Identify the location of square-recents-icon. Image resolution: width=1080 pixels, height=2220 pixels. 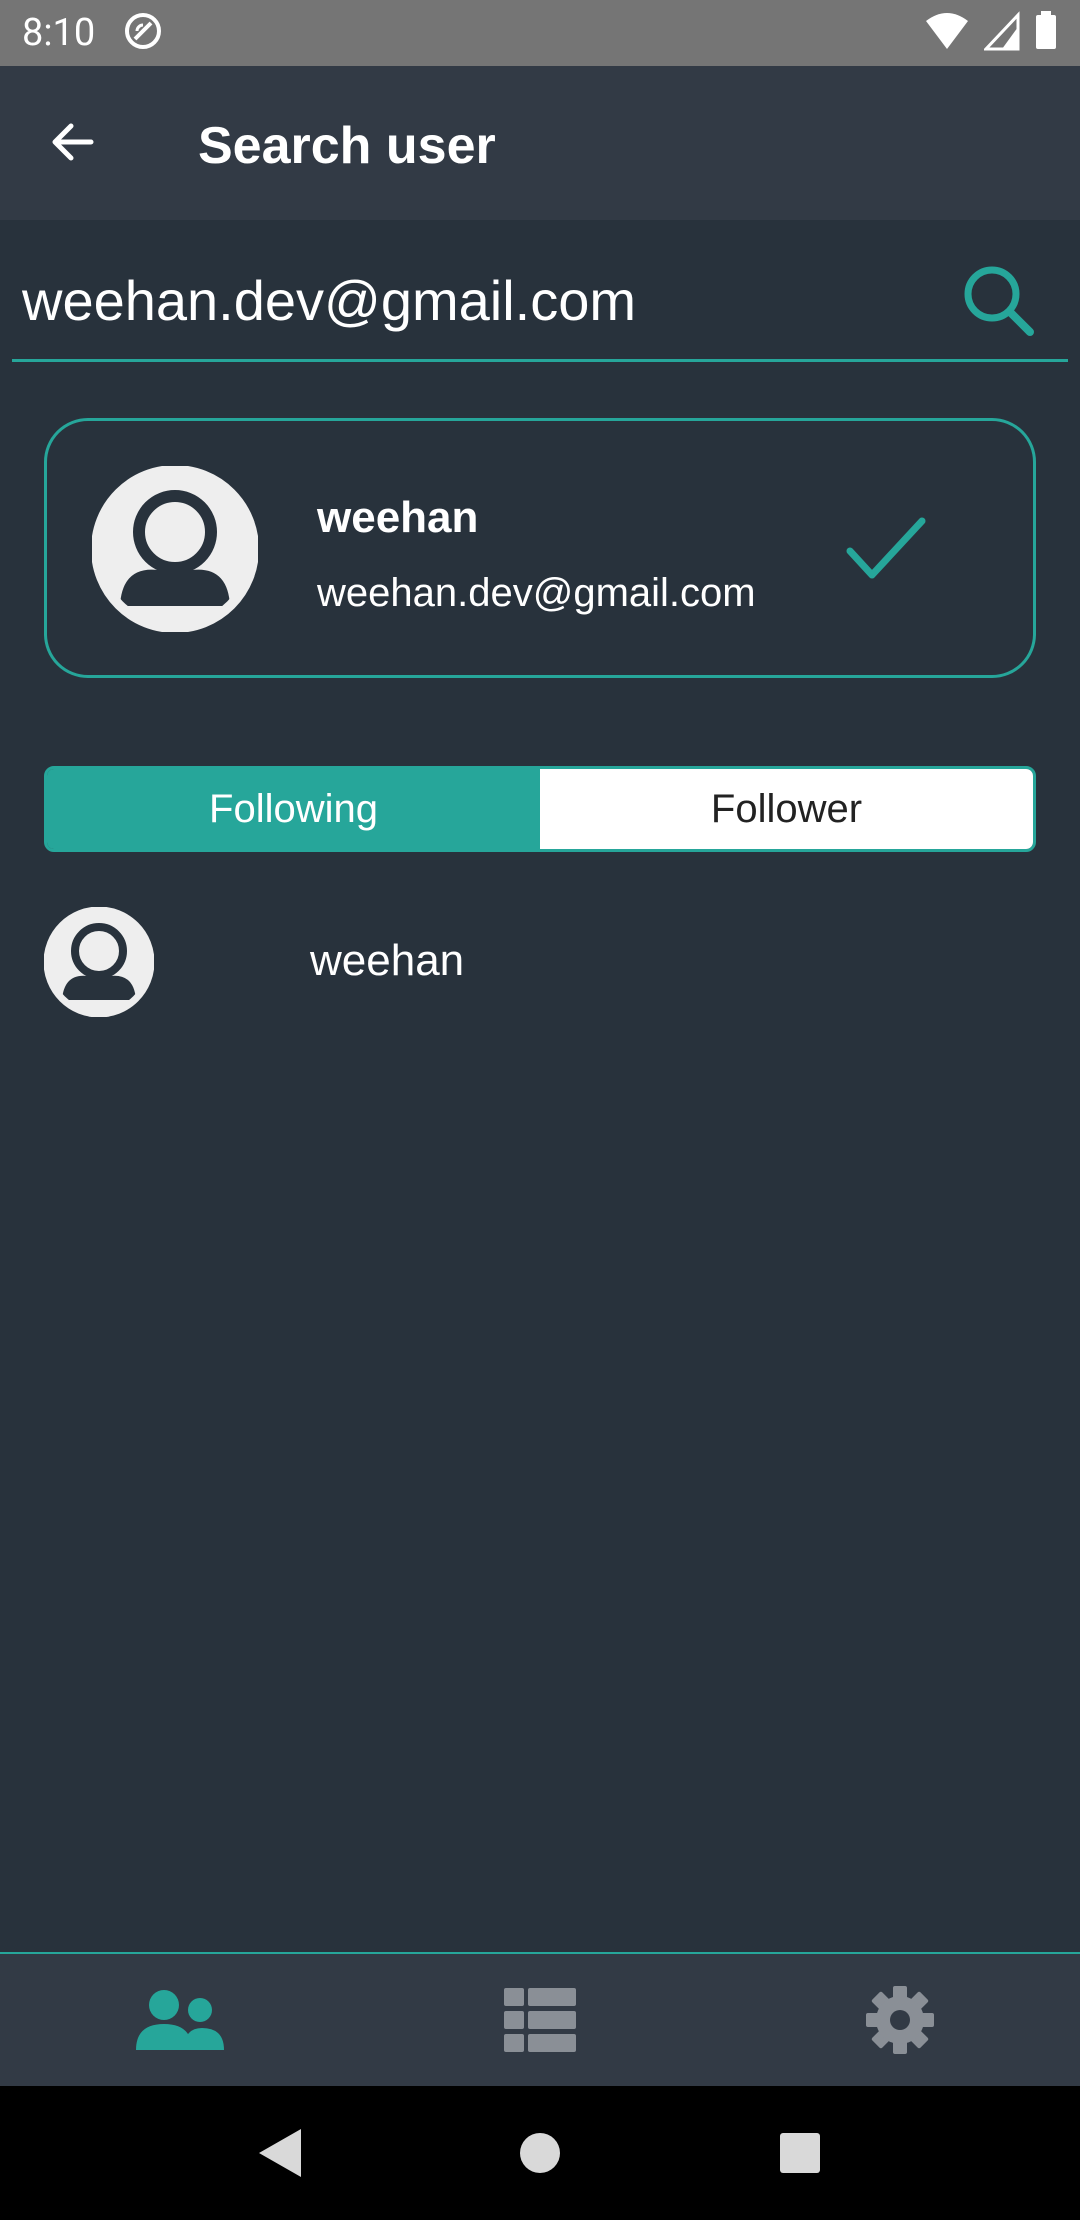
(800, 2153).